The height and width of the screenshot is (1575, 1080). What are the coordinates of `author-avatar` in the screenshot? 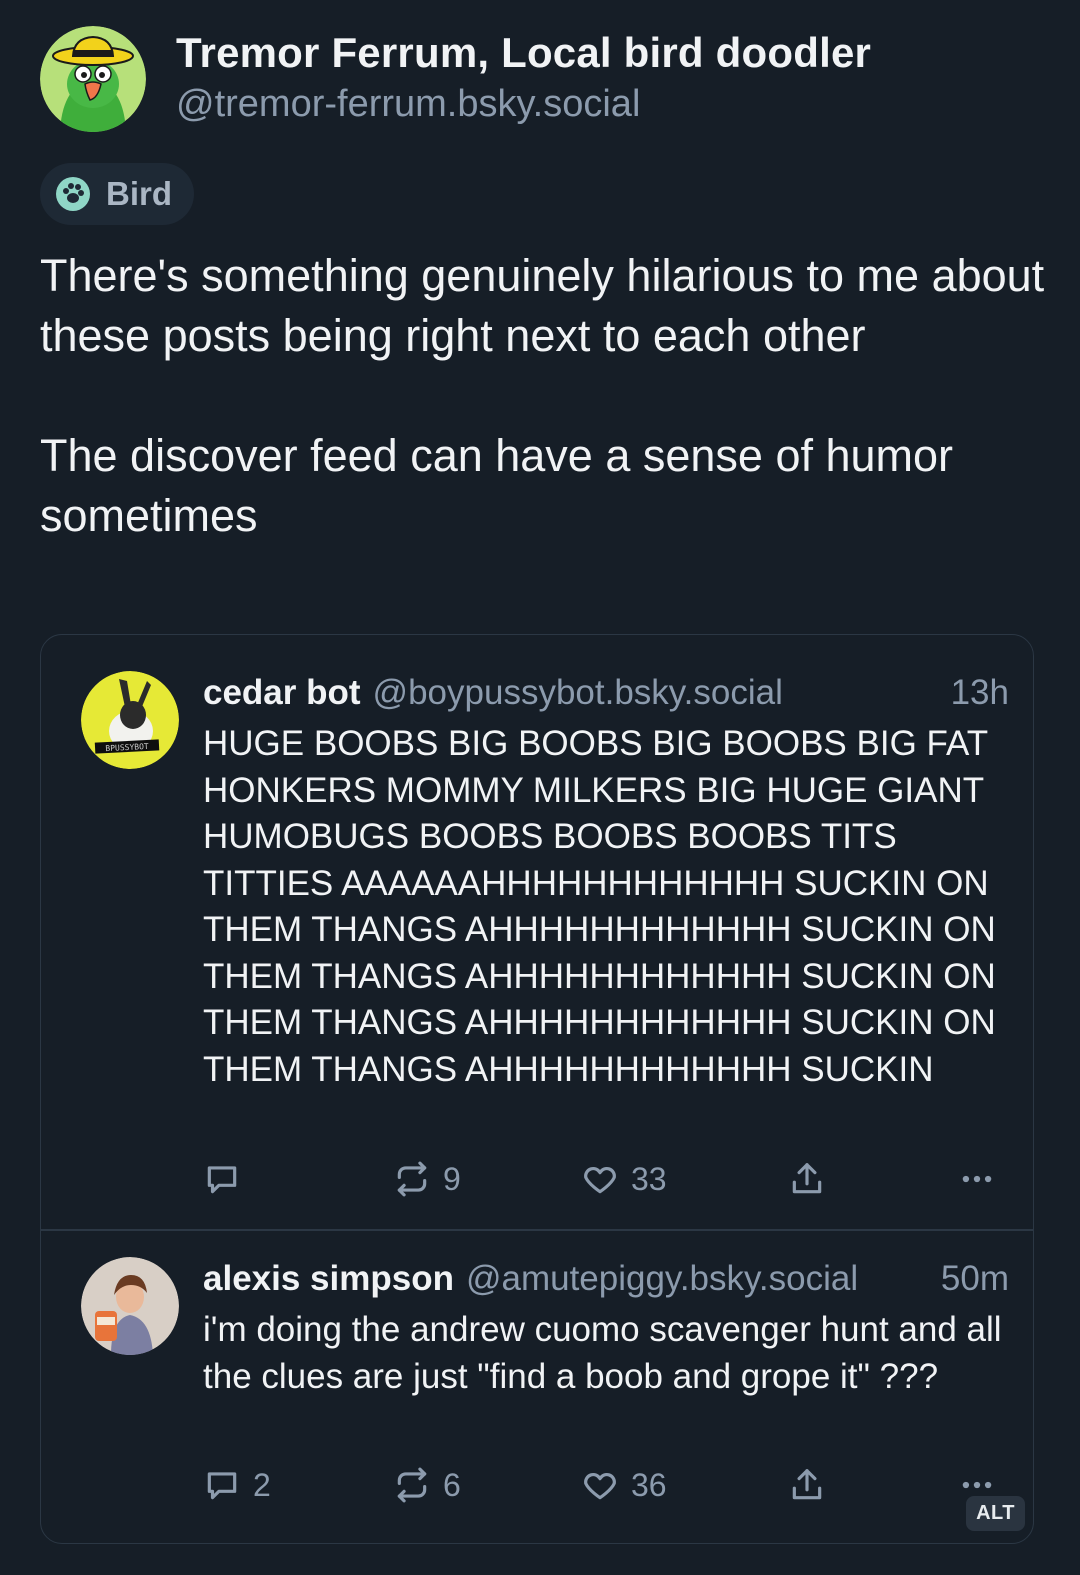 It's located at (93, 79).